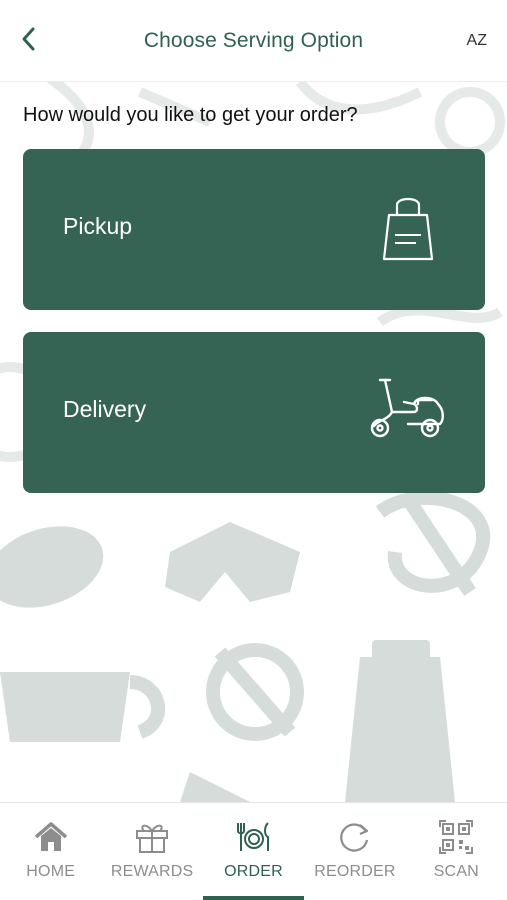 This screenshot has width=507, height=900. I want to click on nav-scan-label: SCAN, so click(456, 871).